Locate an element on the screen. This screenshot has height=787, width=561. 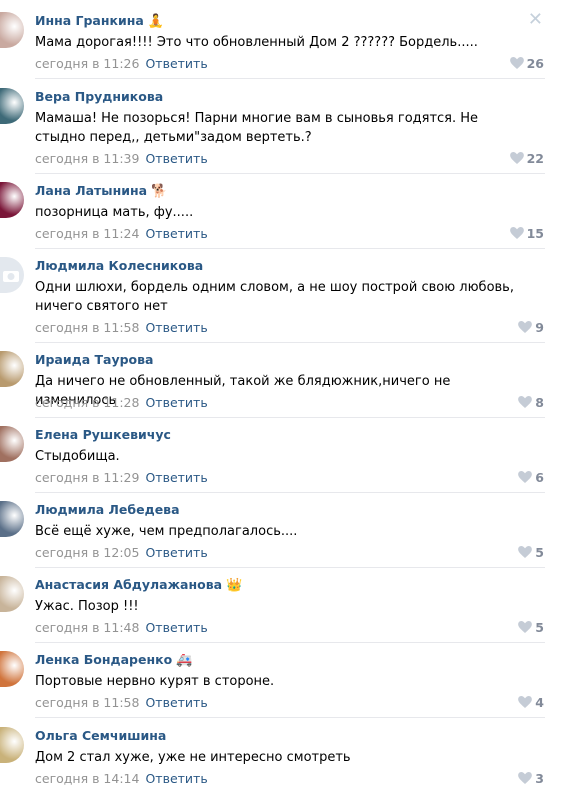
author-name: Ольга Семчишина is located at coordinates (100, 735).